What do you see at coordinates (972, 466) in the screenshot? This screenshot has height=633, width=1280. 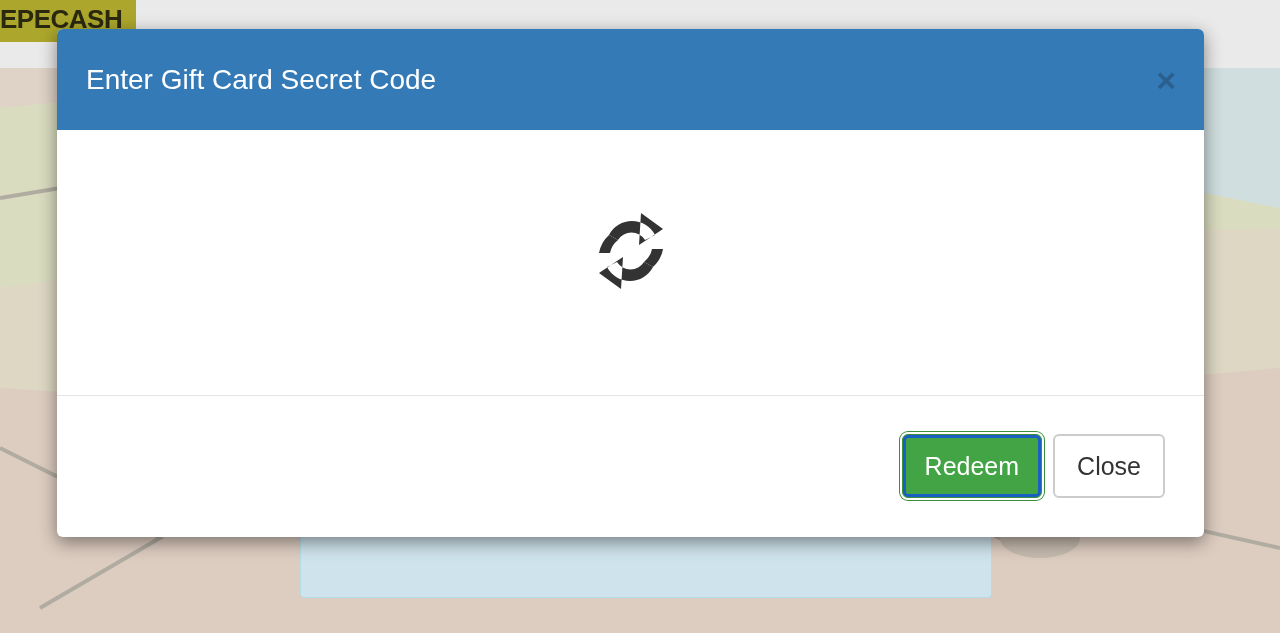 I see `redeem-button: Redeem` at bounding box center [972, 466].